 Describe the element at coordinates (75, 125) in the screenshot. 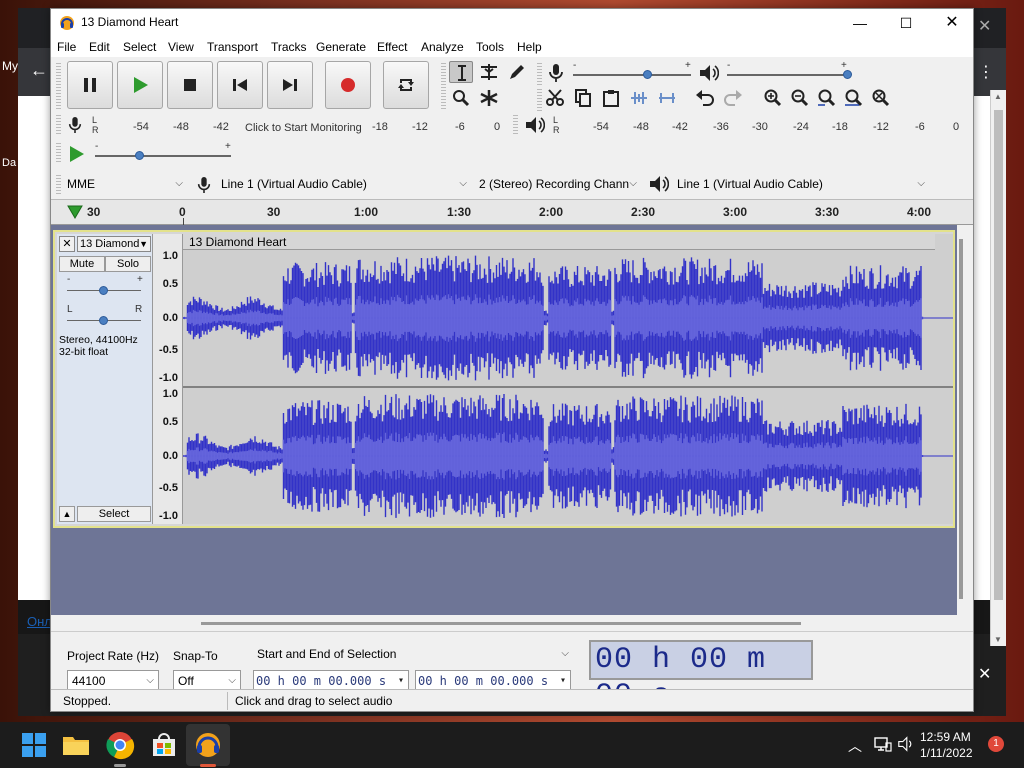

I see `record-meter-mic-icon` at that location.